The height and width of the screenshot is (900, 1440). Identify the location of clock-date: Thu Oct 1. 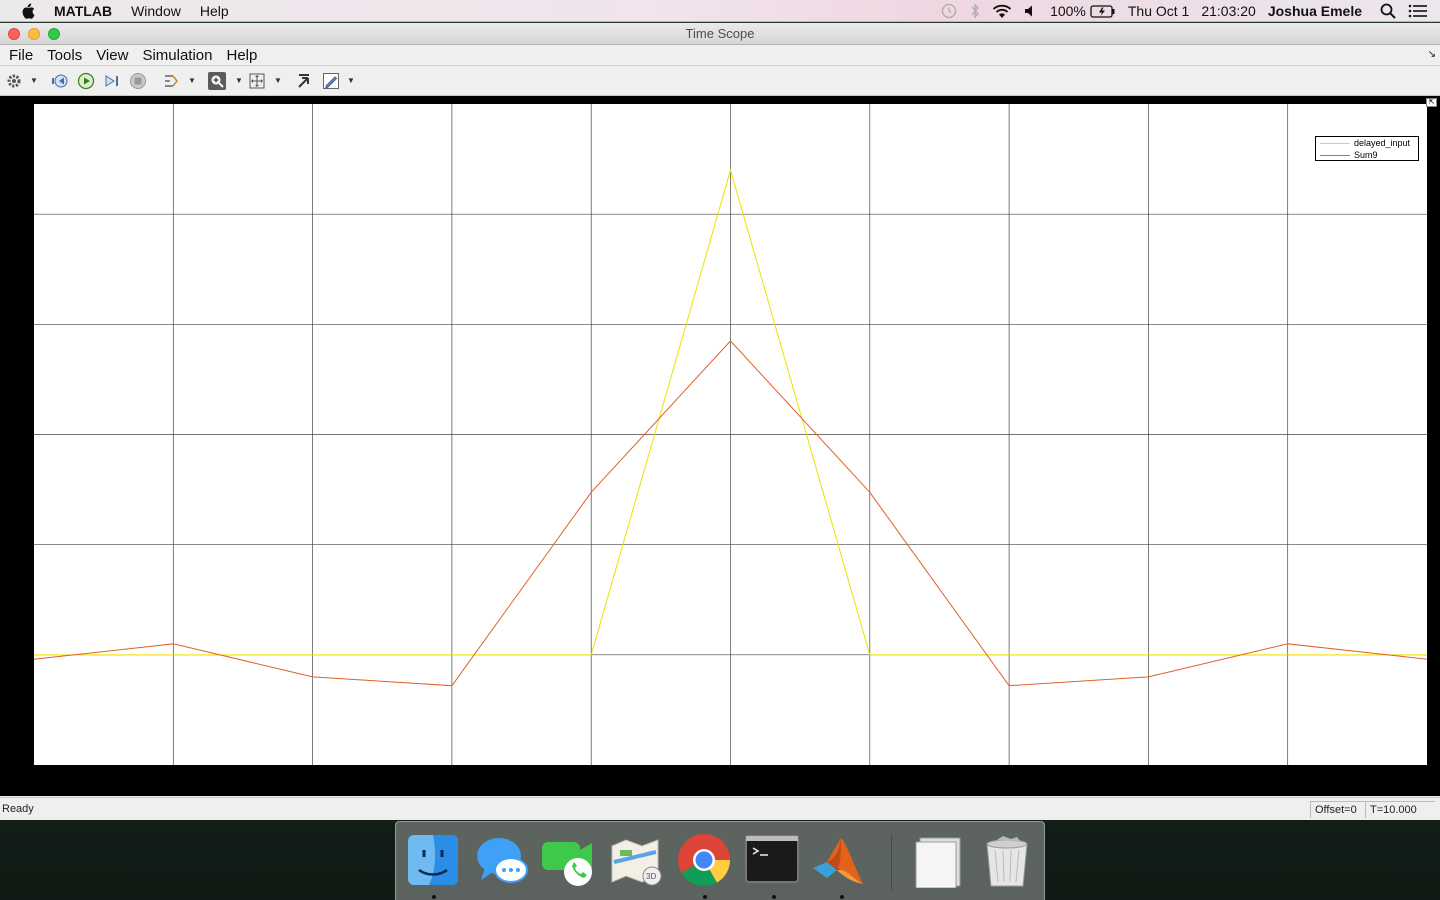
(1158, 11).